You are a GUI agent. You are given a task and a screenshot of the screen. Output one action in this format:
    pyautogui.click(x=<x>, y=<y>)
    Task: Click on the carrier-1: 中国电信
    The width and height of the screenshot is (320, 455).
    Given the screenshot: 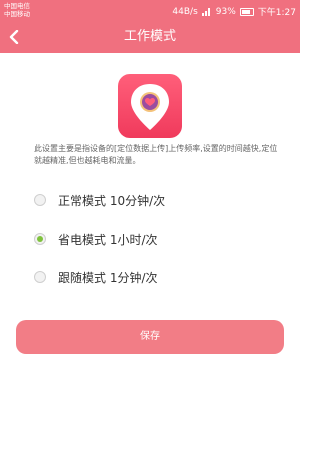 What is the action you would take?
    pyautogui.click(x=17, y=6)
    